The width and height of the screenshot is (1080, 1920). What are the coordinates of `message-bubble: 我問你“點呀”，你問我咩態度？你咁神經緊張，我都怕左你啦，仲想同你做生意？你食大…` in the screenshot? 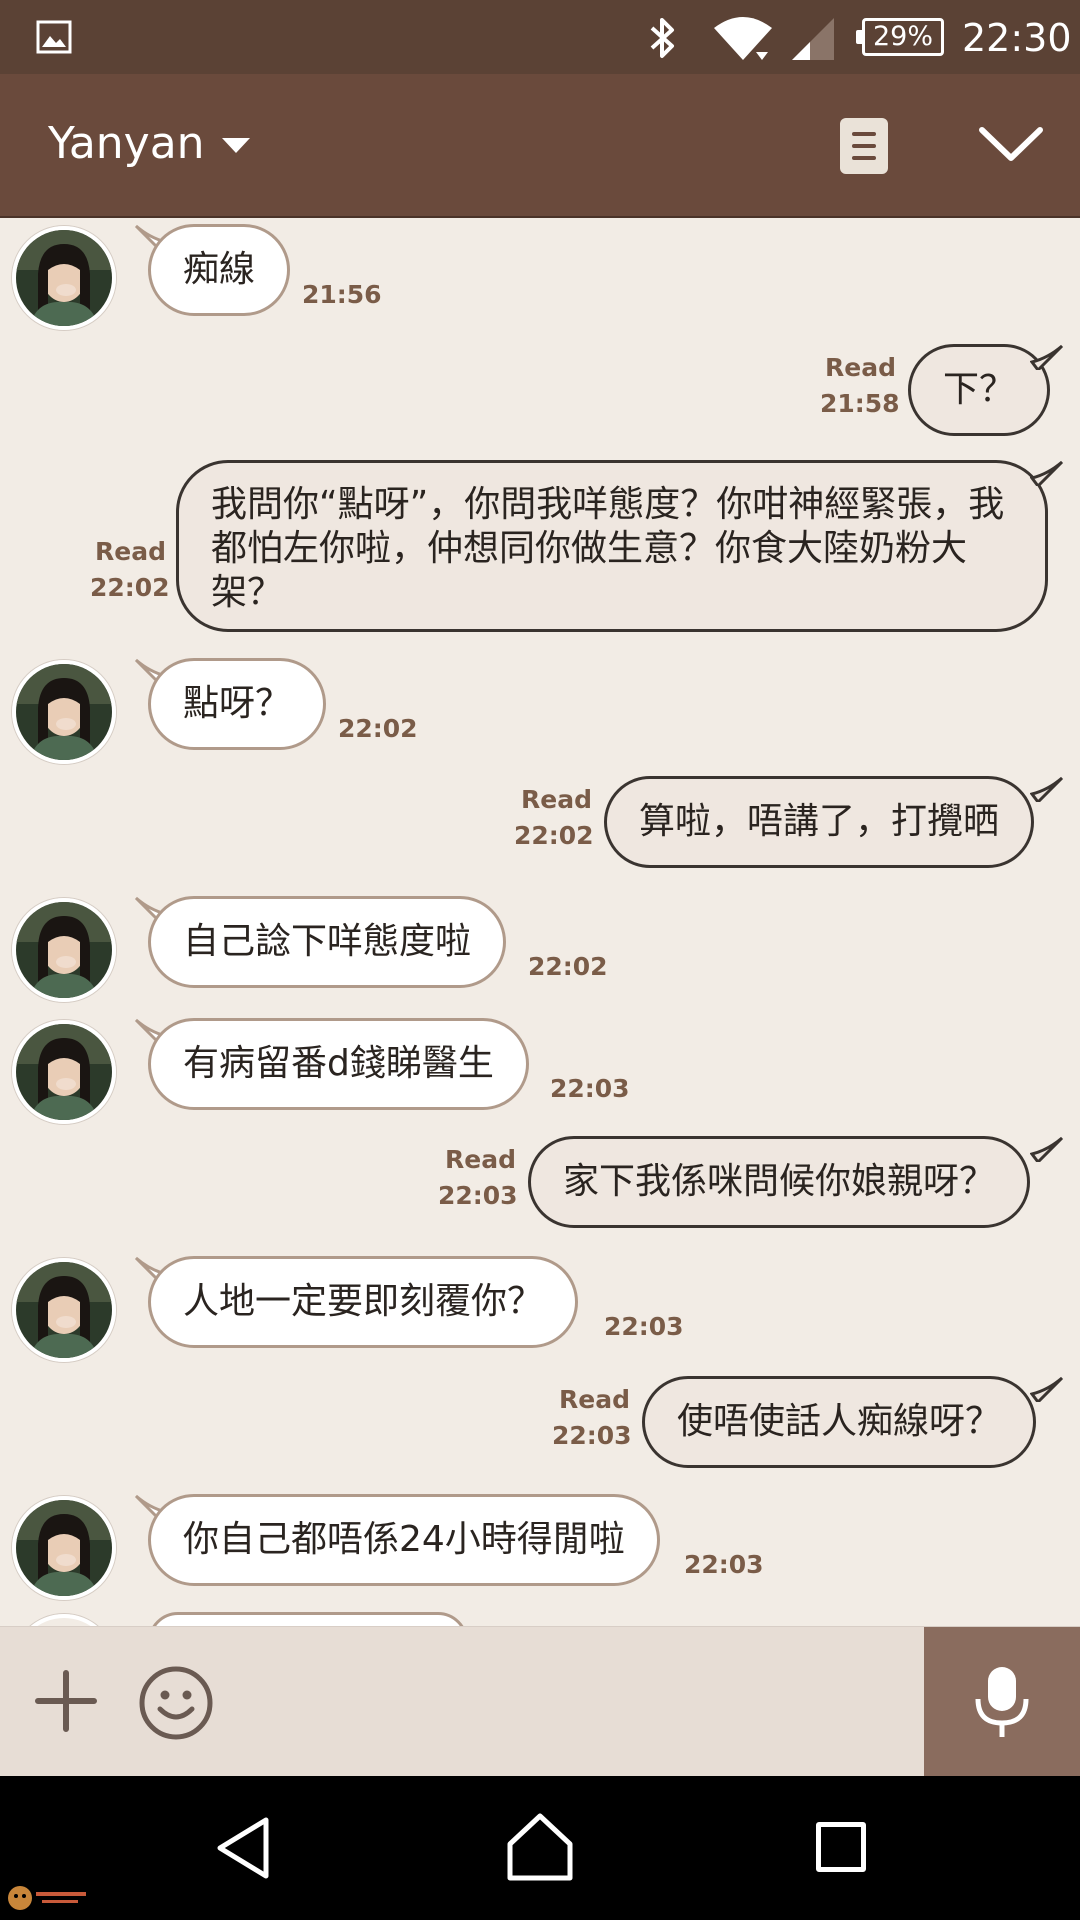 It's located at (612, 546).